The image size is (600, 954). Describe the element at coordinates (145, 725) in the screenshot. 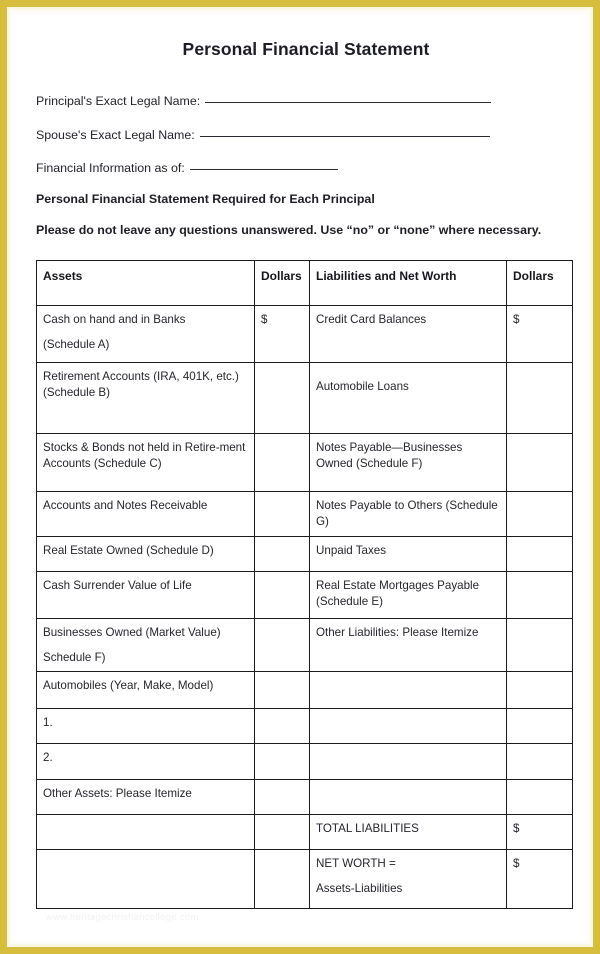

I see `asset-cell: 1.` at that location.